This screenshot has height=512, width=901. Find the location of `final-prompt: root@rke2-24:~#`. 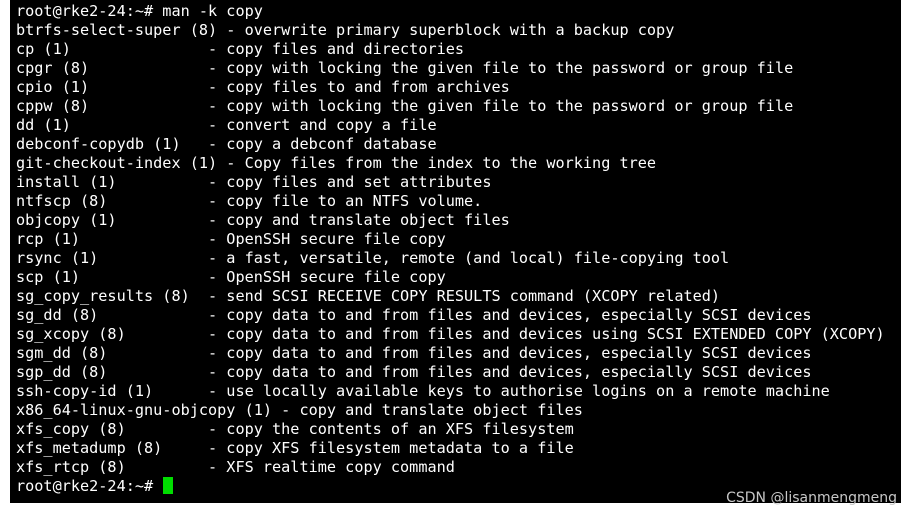

final-prompt: root@rke2-24:~# is located at coordinates (89, 486).